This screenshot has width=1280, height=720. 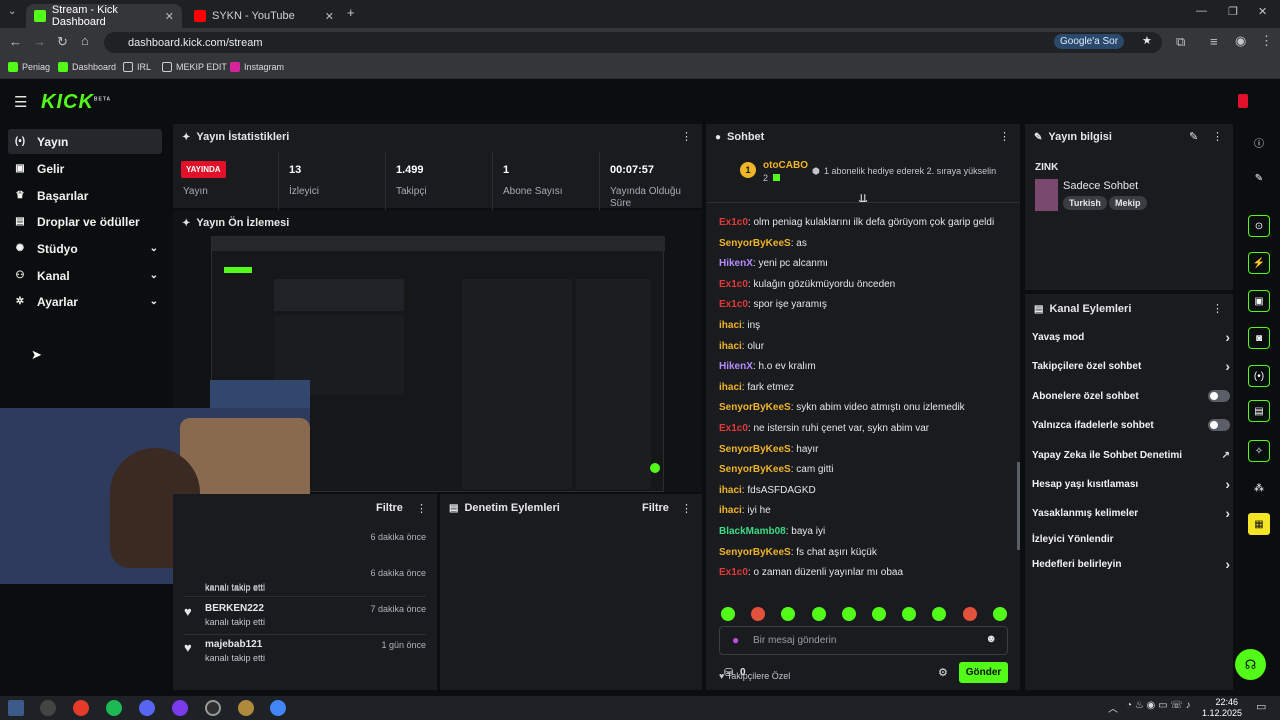 What do you see at coordinates (1259, 142) in the screenshot?
I see `info-icon: ⓘ` at bounding box center [1259, 142].